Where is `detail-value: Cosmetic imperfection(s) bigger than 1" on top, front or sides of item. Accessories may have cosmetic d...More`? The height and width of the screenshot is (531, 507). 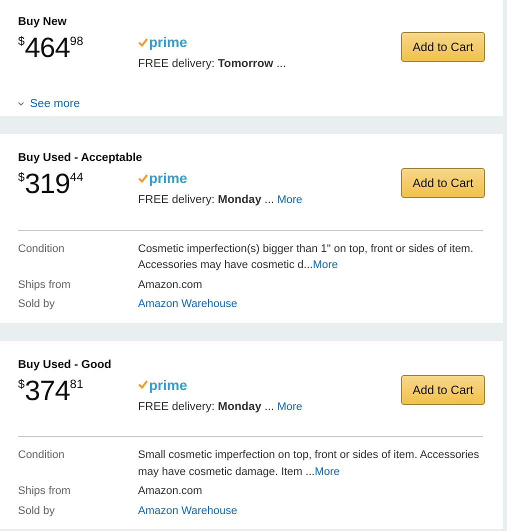
detail-value: Cosmetic imperfection(s) bigger than 1" on top, front or sides of item. Accessories may have cosmetic d...More is located at coordinates (306, 257).